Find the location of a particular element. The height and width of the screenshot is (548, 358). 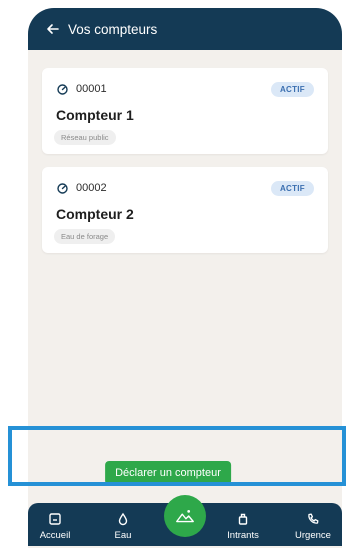

home-icon is located at coordinates (55, 519).